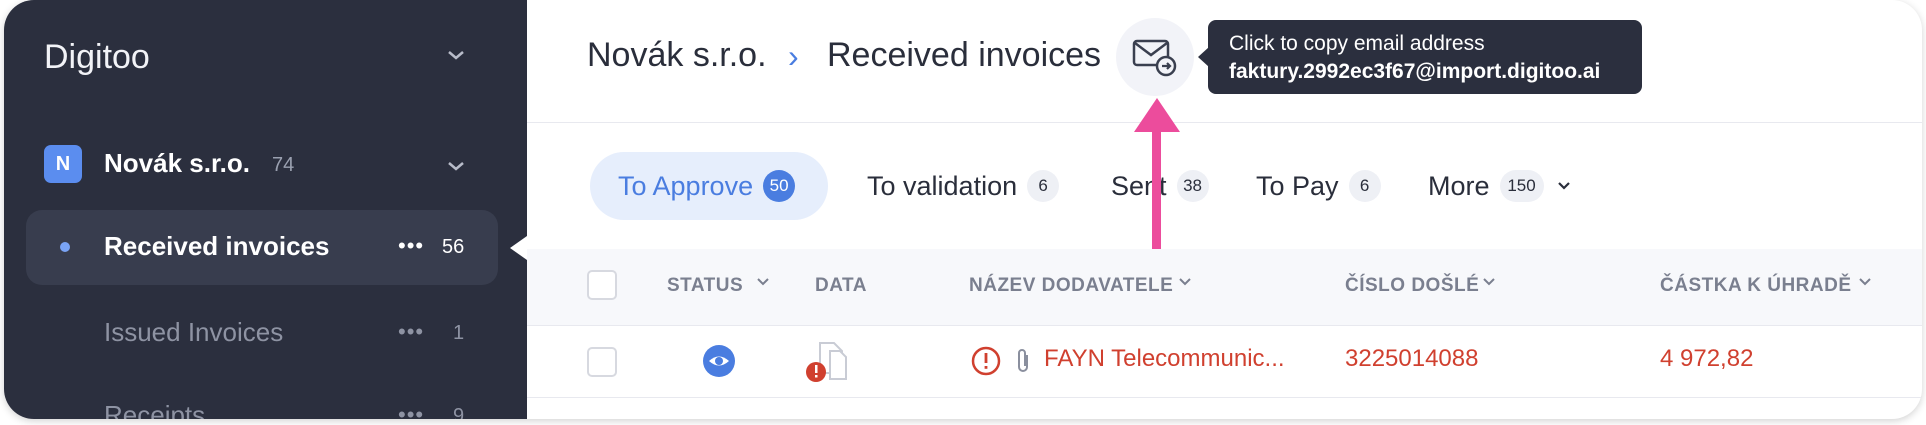  I want to click on column-header-supplier: NÁZEV DODAVATELE, so click(1071, 286).